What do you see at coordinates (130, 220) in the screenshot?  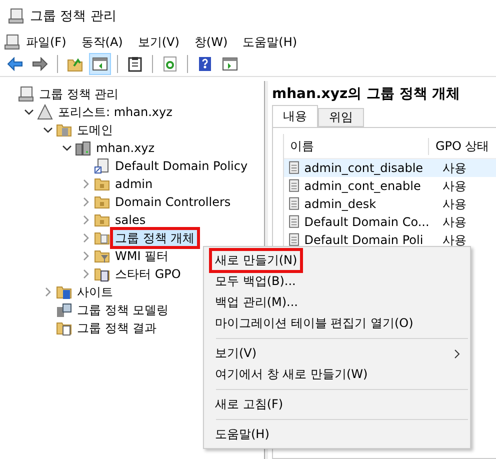 I see `tree-item: sales` at bounding box center [130, 220].